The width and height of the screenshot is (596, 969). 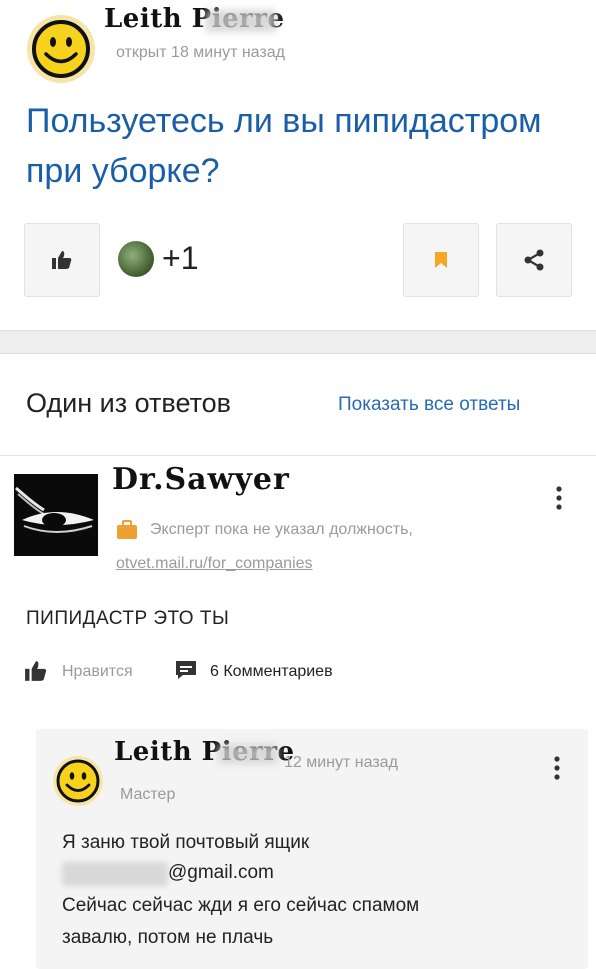 What do you see at coordinates (281, 529) in the screenshot?
I see `answer-author-role: Эксперт пока не указал должность,` at bounding box center [281, 529].